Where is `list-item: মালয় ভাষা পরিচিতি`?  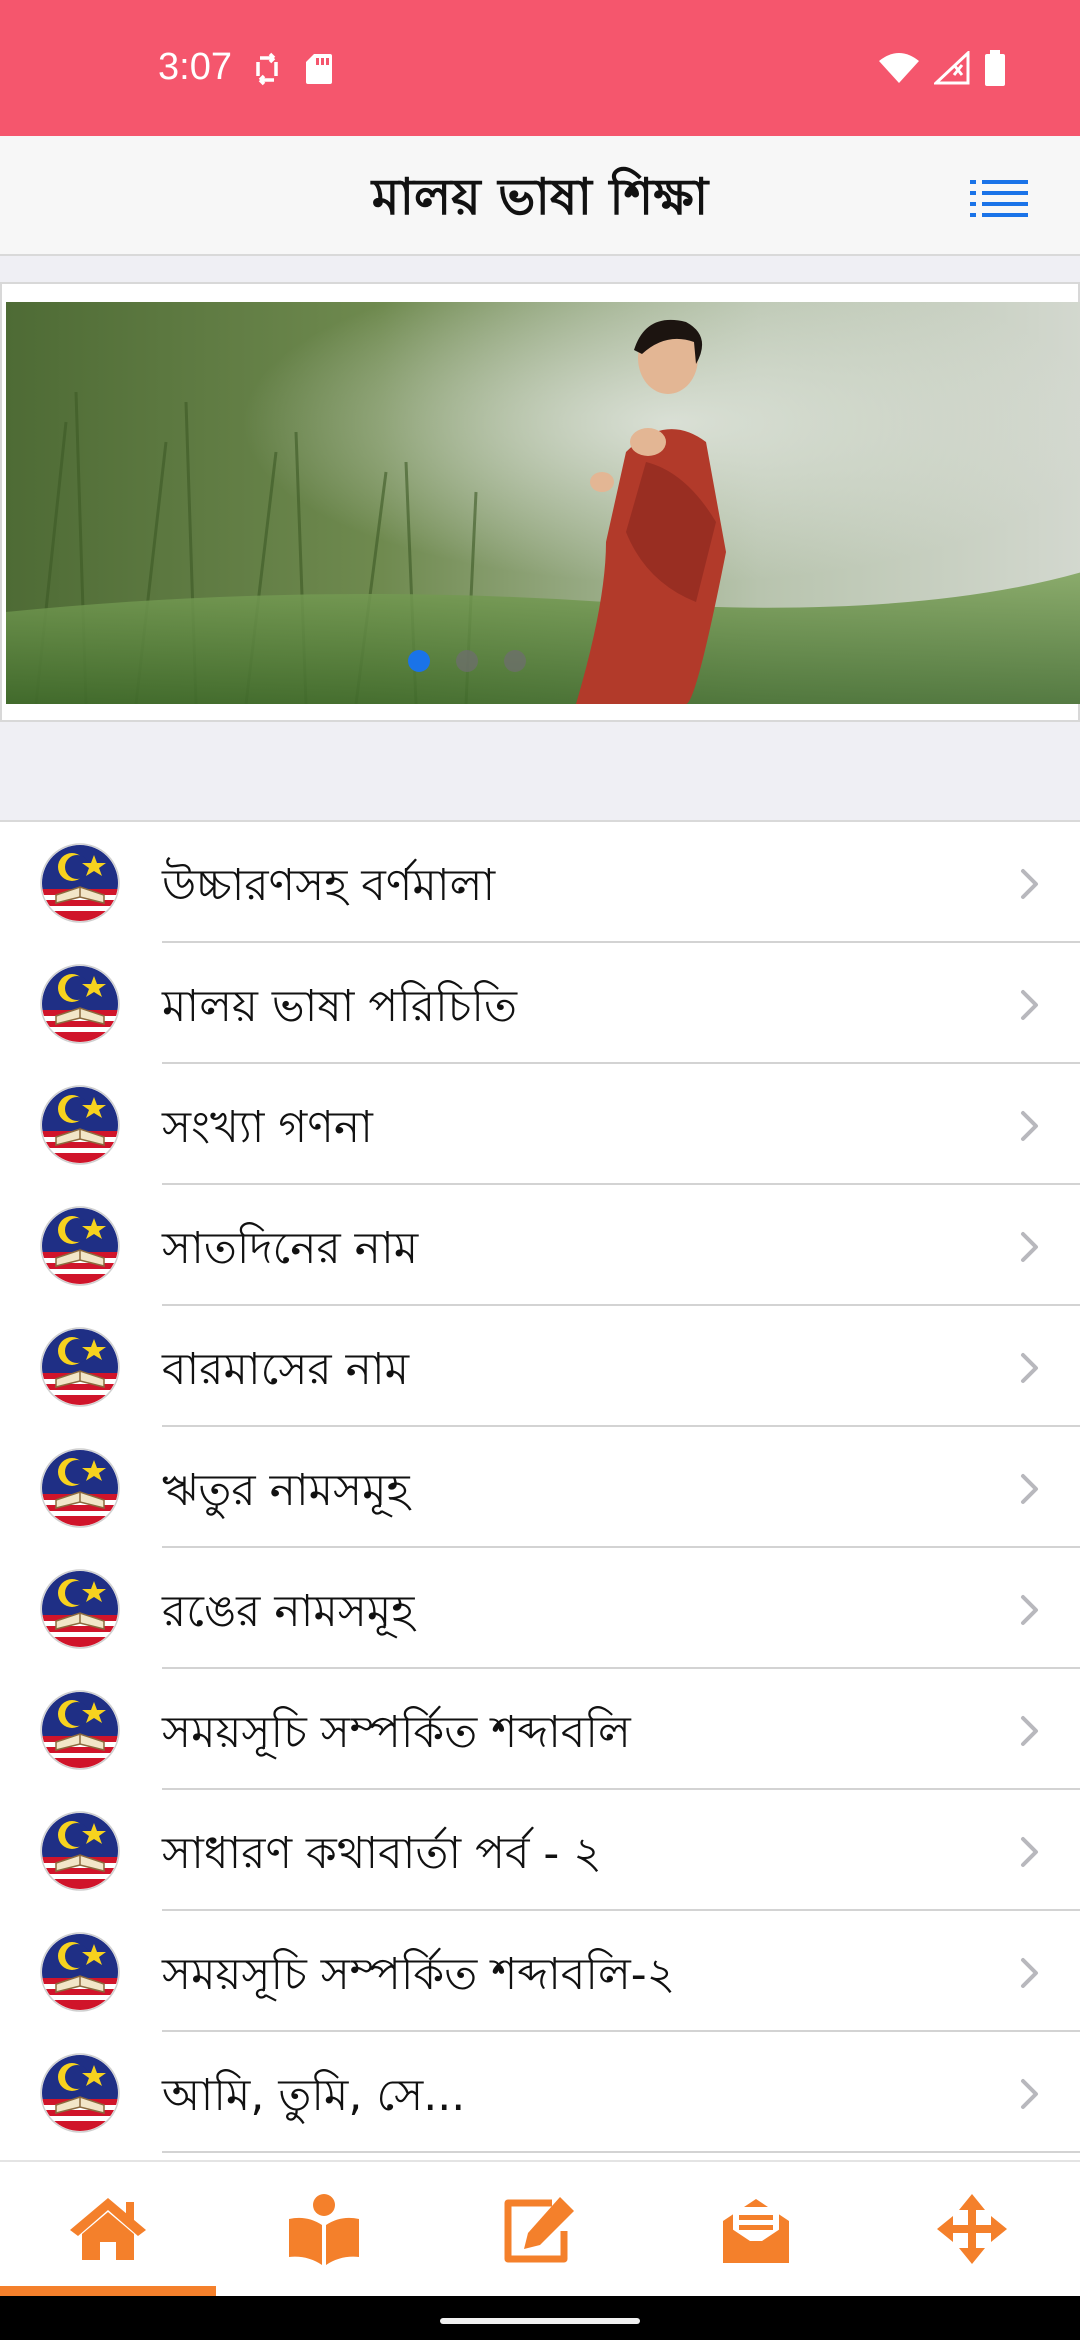
list-item: মালয় ভাষা পরিচিতি is located at coordinates (540, 1003).